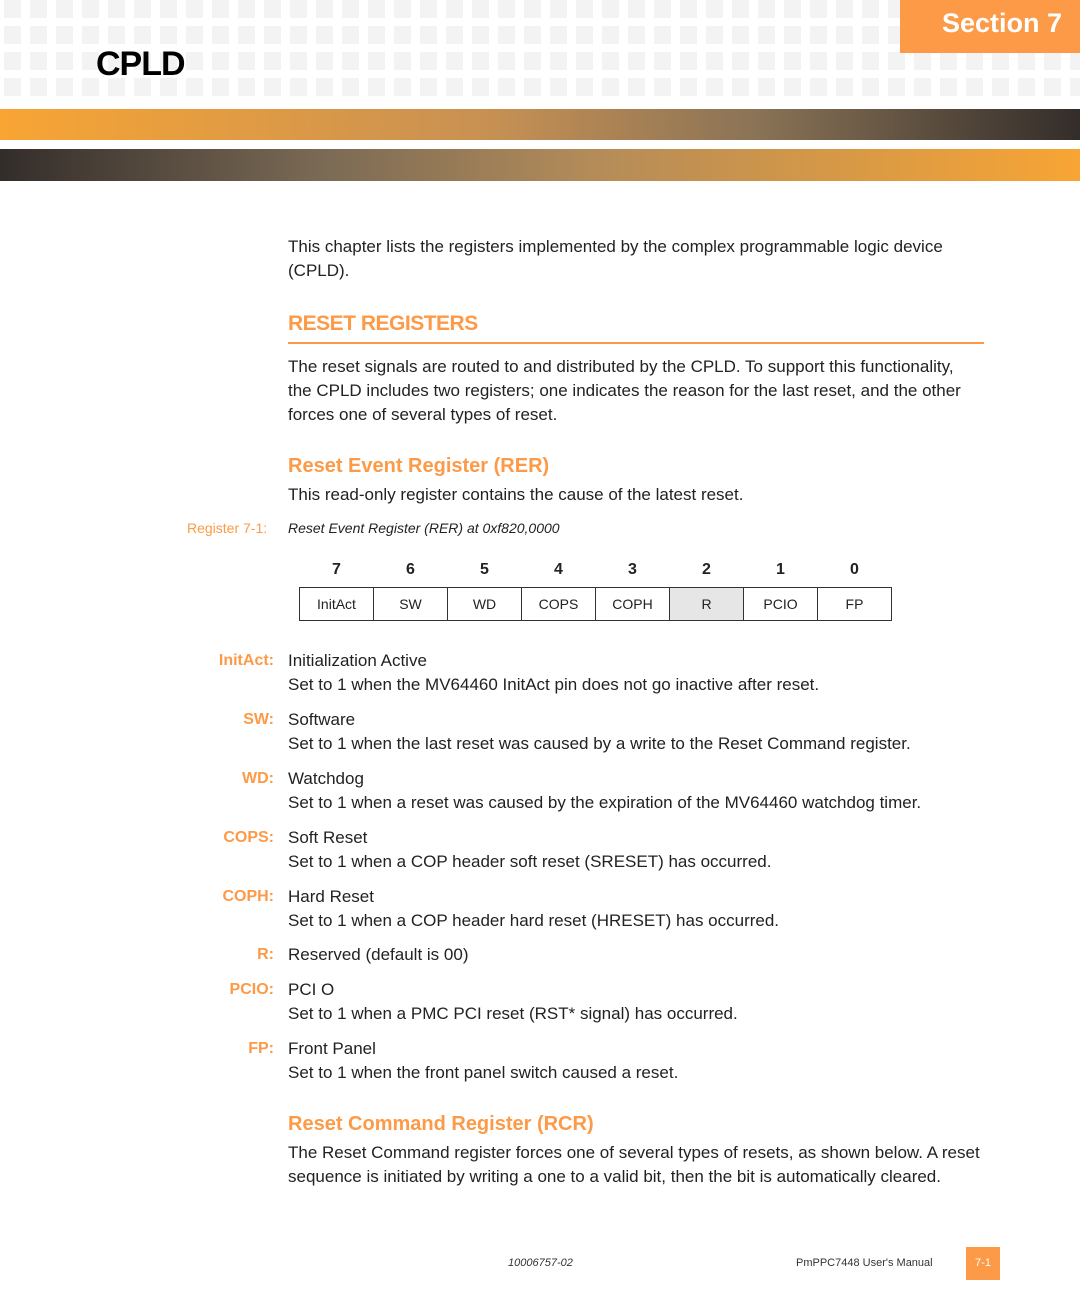  Describe the element at coordinates (441, 1124) in the screenshot. I see `rcr-heading: Reset Command Register (RCR)` at that location.